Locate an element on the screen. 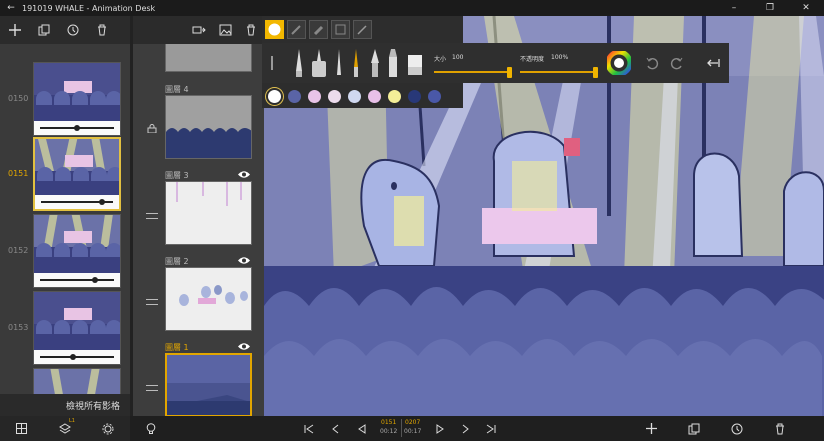 The height and width of the screenshot is (441, 824). frame-item is located at coordinates (65, 381).